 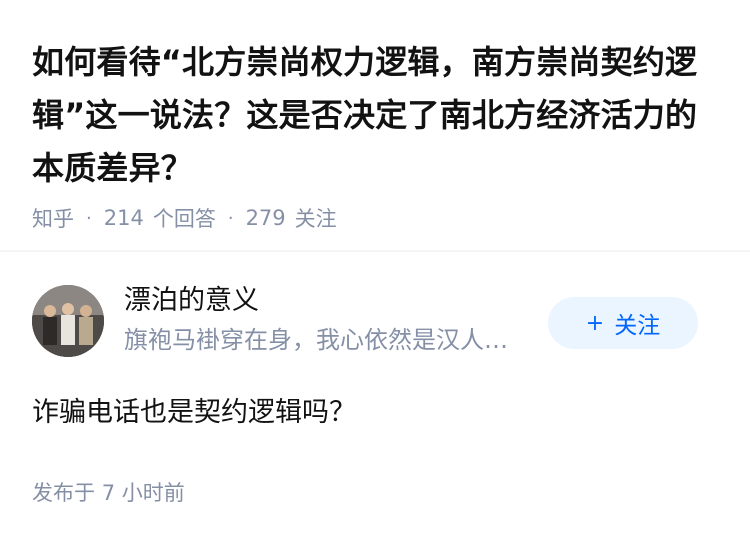 I want to click on follow-button: + 关注, so click(x=623, y=323).